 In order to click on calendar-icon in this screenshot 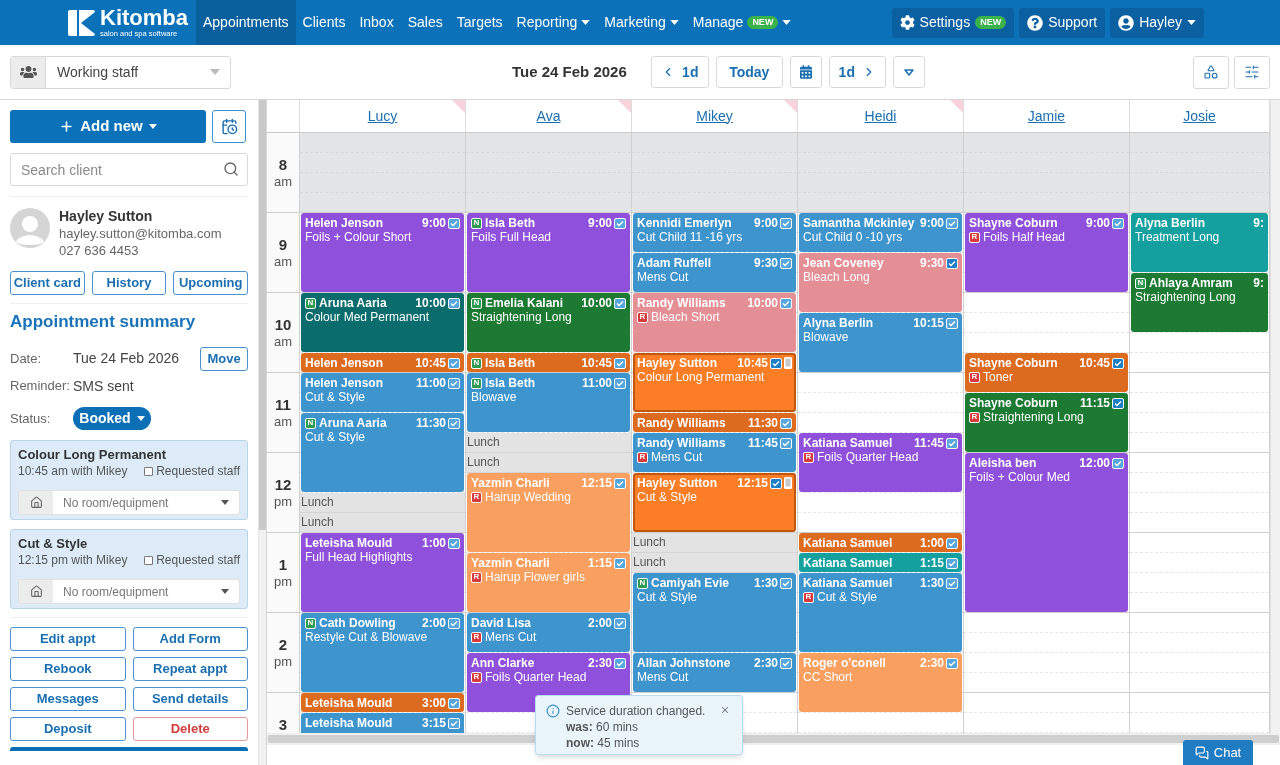, I will do `click(805, 72)`.